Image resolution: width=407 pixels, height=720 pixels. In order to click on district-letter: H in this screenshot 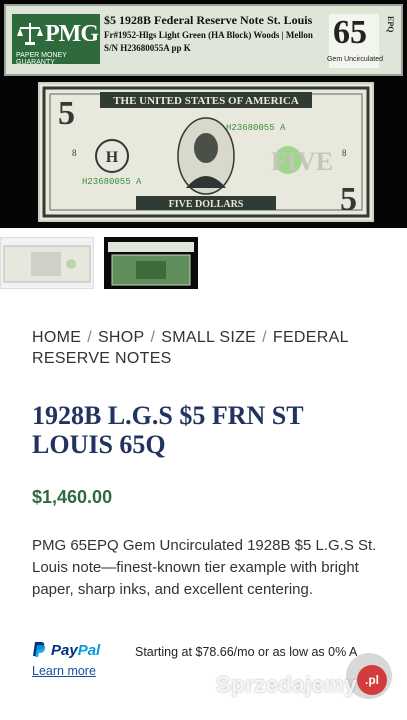, I will do `click(112, 157)`.